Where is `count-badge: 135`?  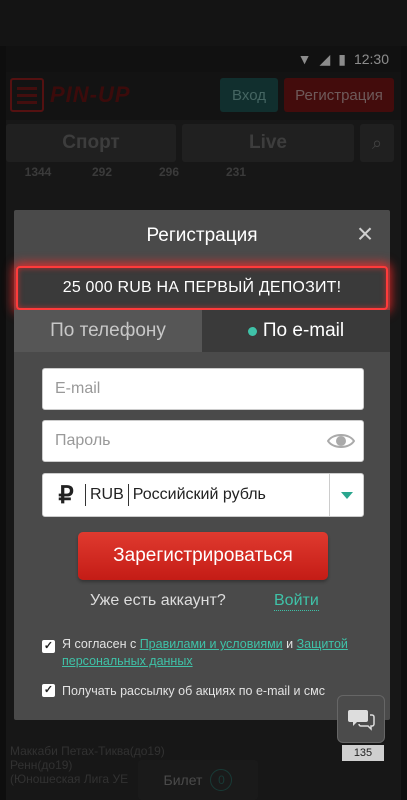
count-badge: 135 is located at coordinates (363, 753).